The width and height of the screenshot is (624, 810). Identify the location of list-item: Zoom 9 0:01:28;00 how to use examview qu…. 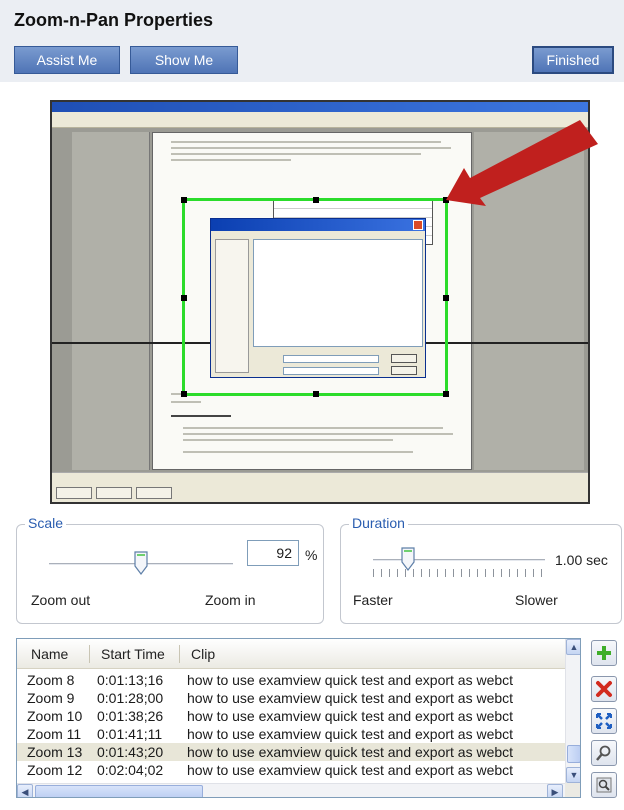
(291, 698).